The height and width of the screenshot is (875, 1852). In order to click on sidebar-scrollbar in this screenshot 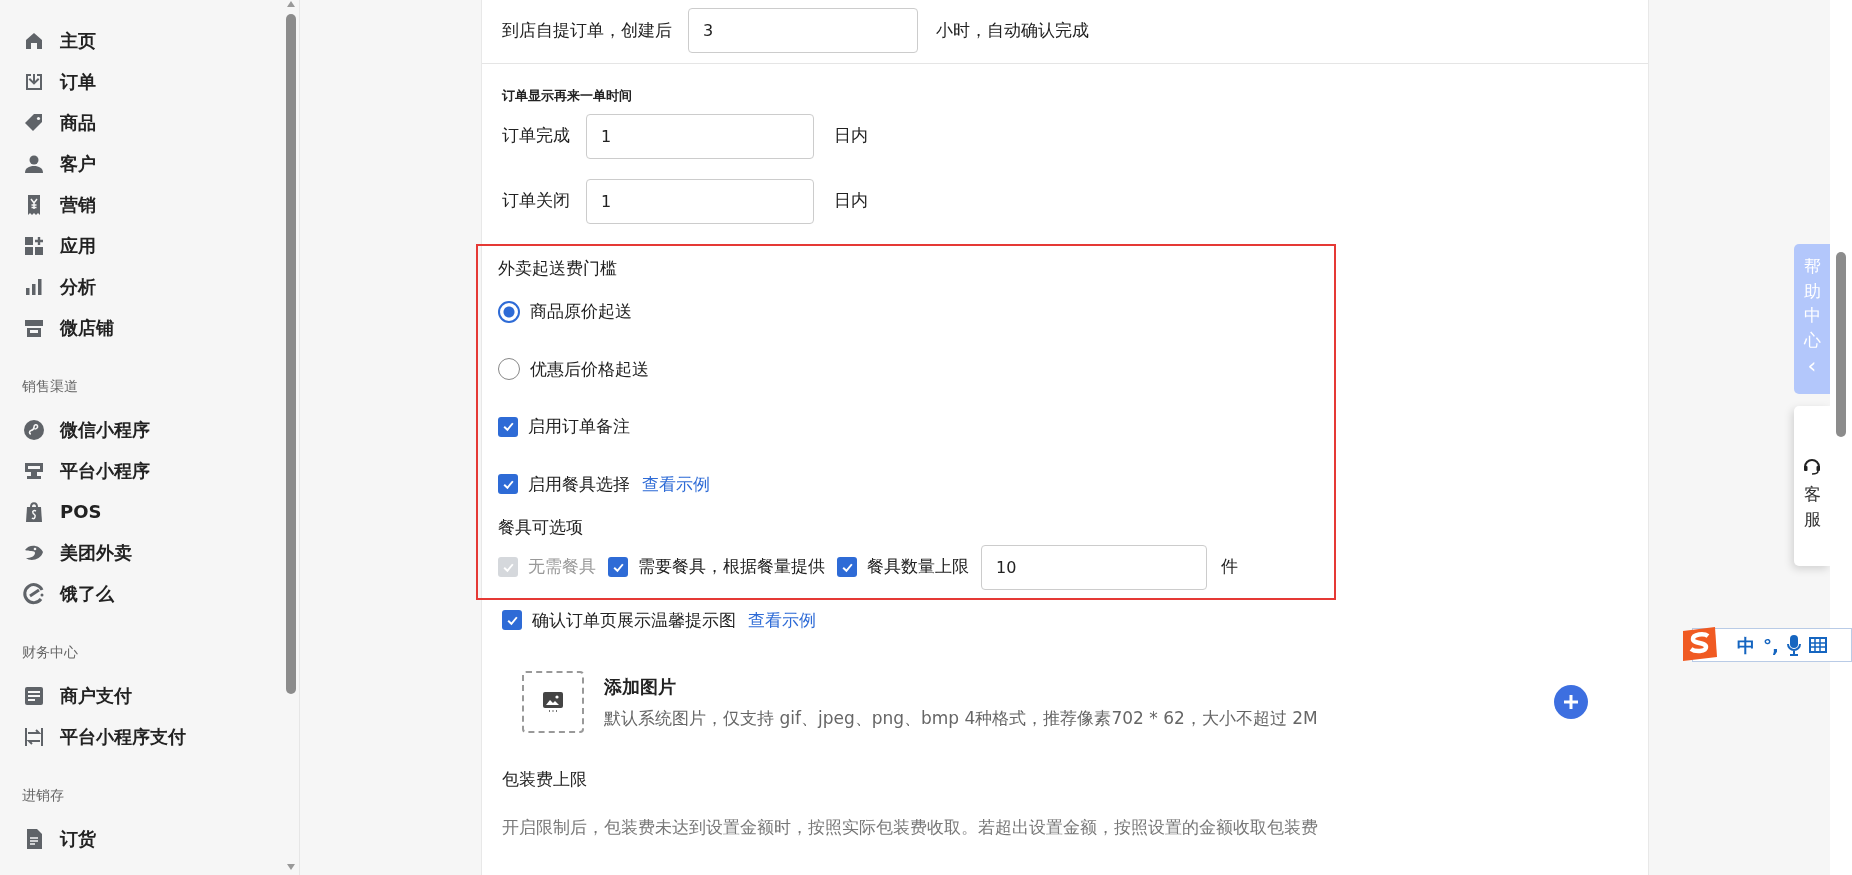, I will do `click(291, 354)`.